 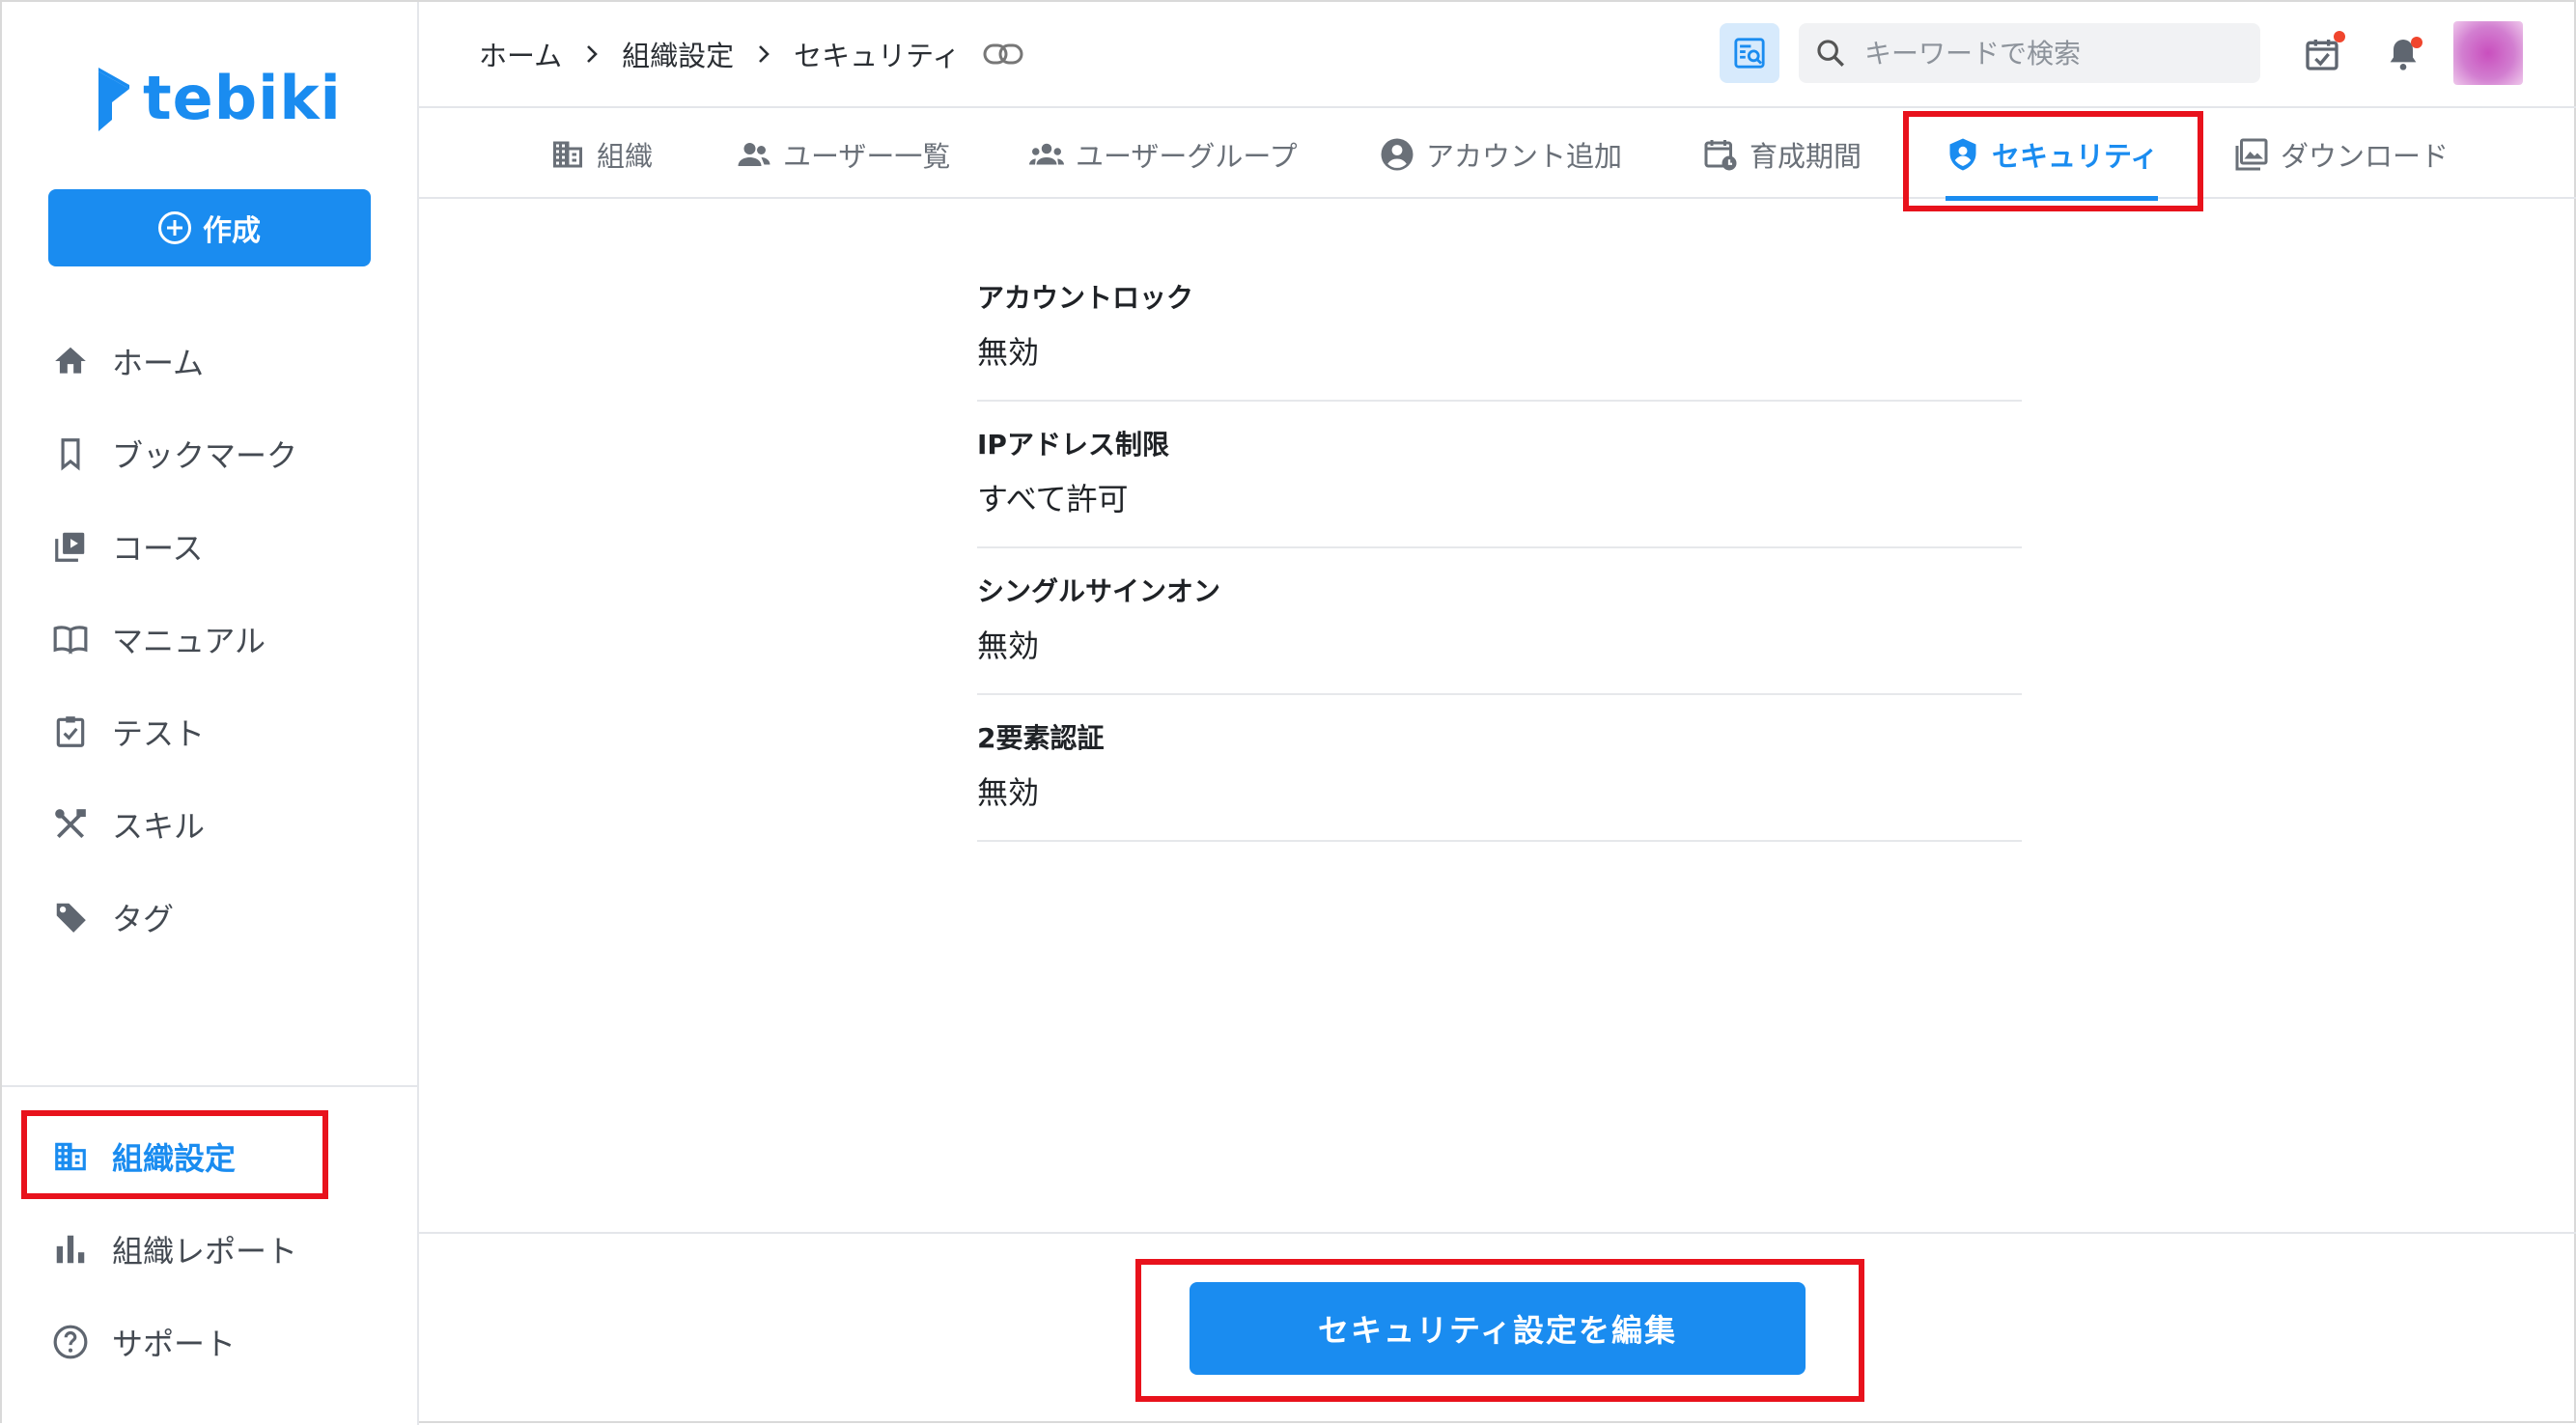 What do you see at coordinates (1099, 591) in the screenshot?
I see `setting-label: シングルサインオン` at bounding box center [1099, 591].